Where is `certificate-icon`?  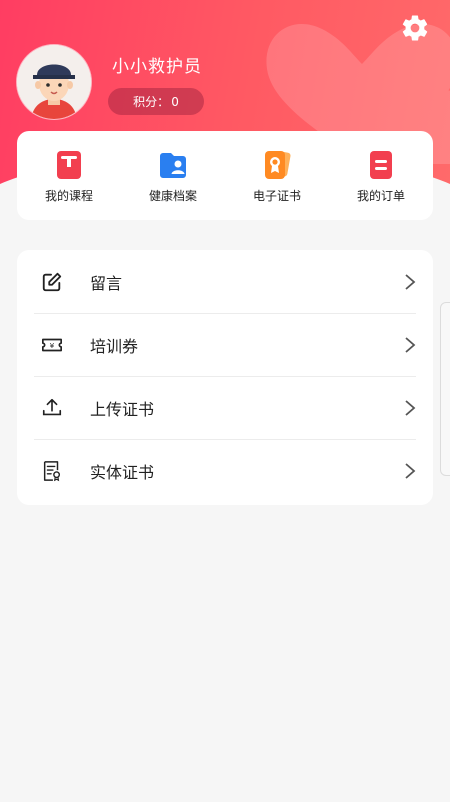
certificate-icon is located at coordinates (278, 165).